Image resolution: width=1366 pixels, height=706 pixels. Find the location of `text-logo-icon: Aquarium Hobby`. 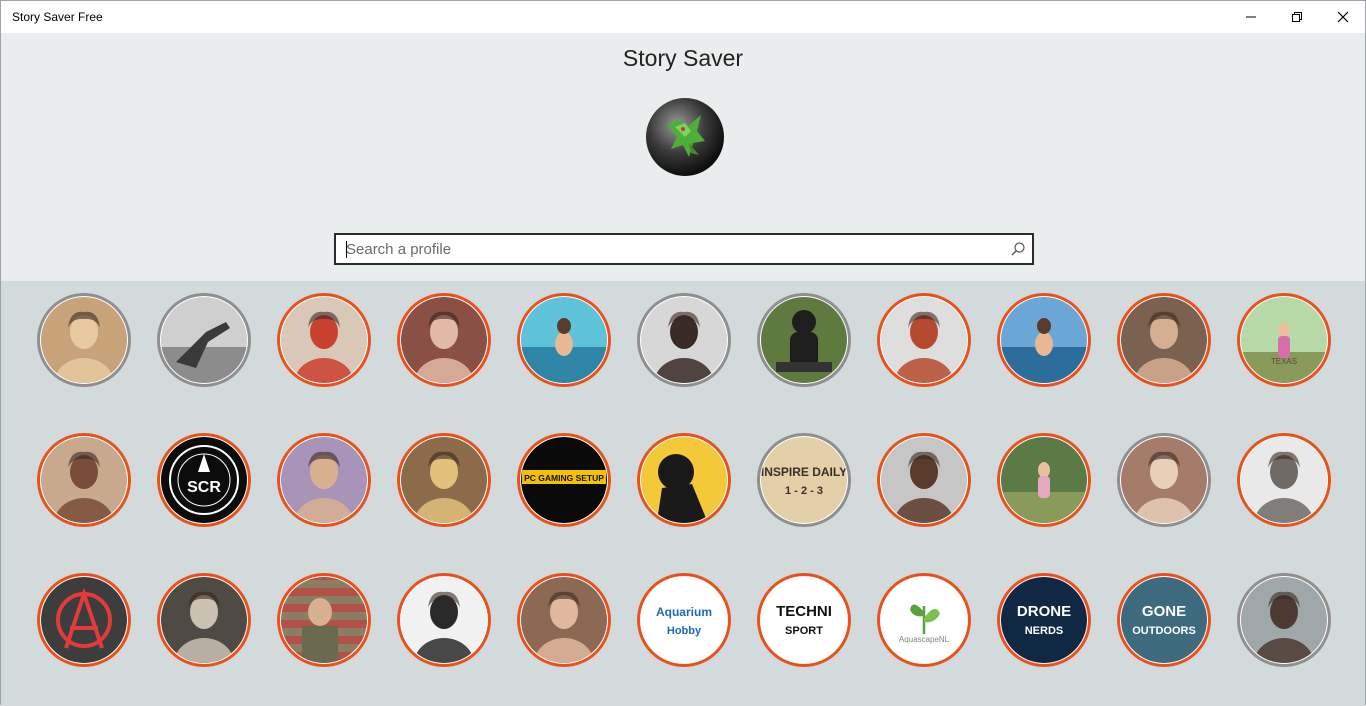

text-logo-icon: Aquarium Hobby is located at coordinates (684, 620).